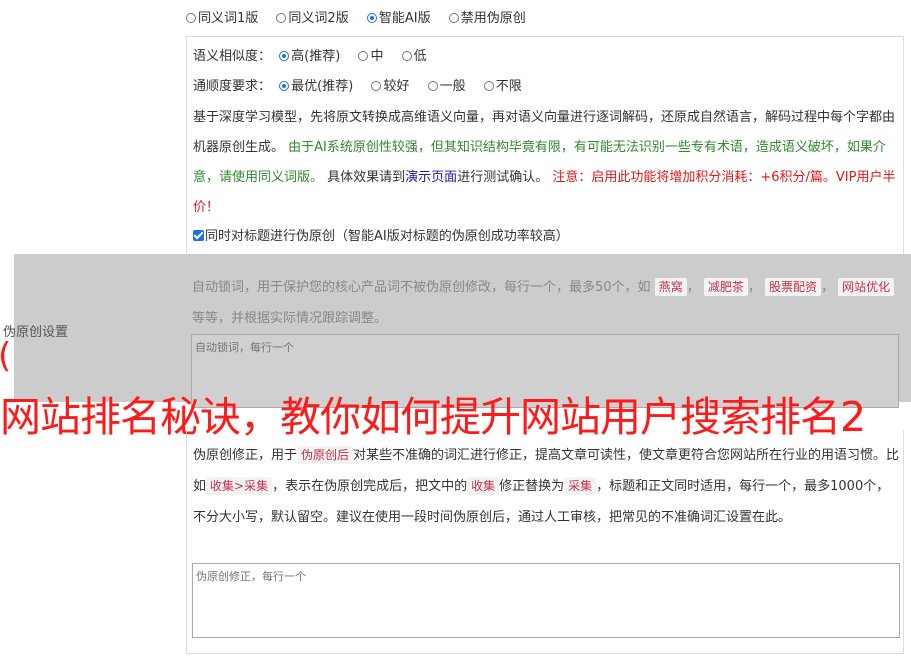 This screenshot has width=911, height=658. I want to click on title-pseudo-original-checkbox: 同时对标题进行伪原创（智能AI版对标题的伪原创成功率较高）, so click(381, 237).